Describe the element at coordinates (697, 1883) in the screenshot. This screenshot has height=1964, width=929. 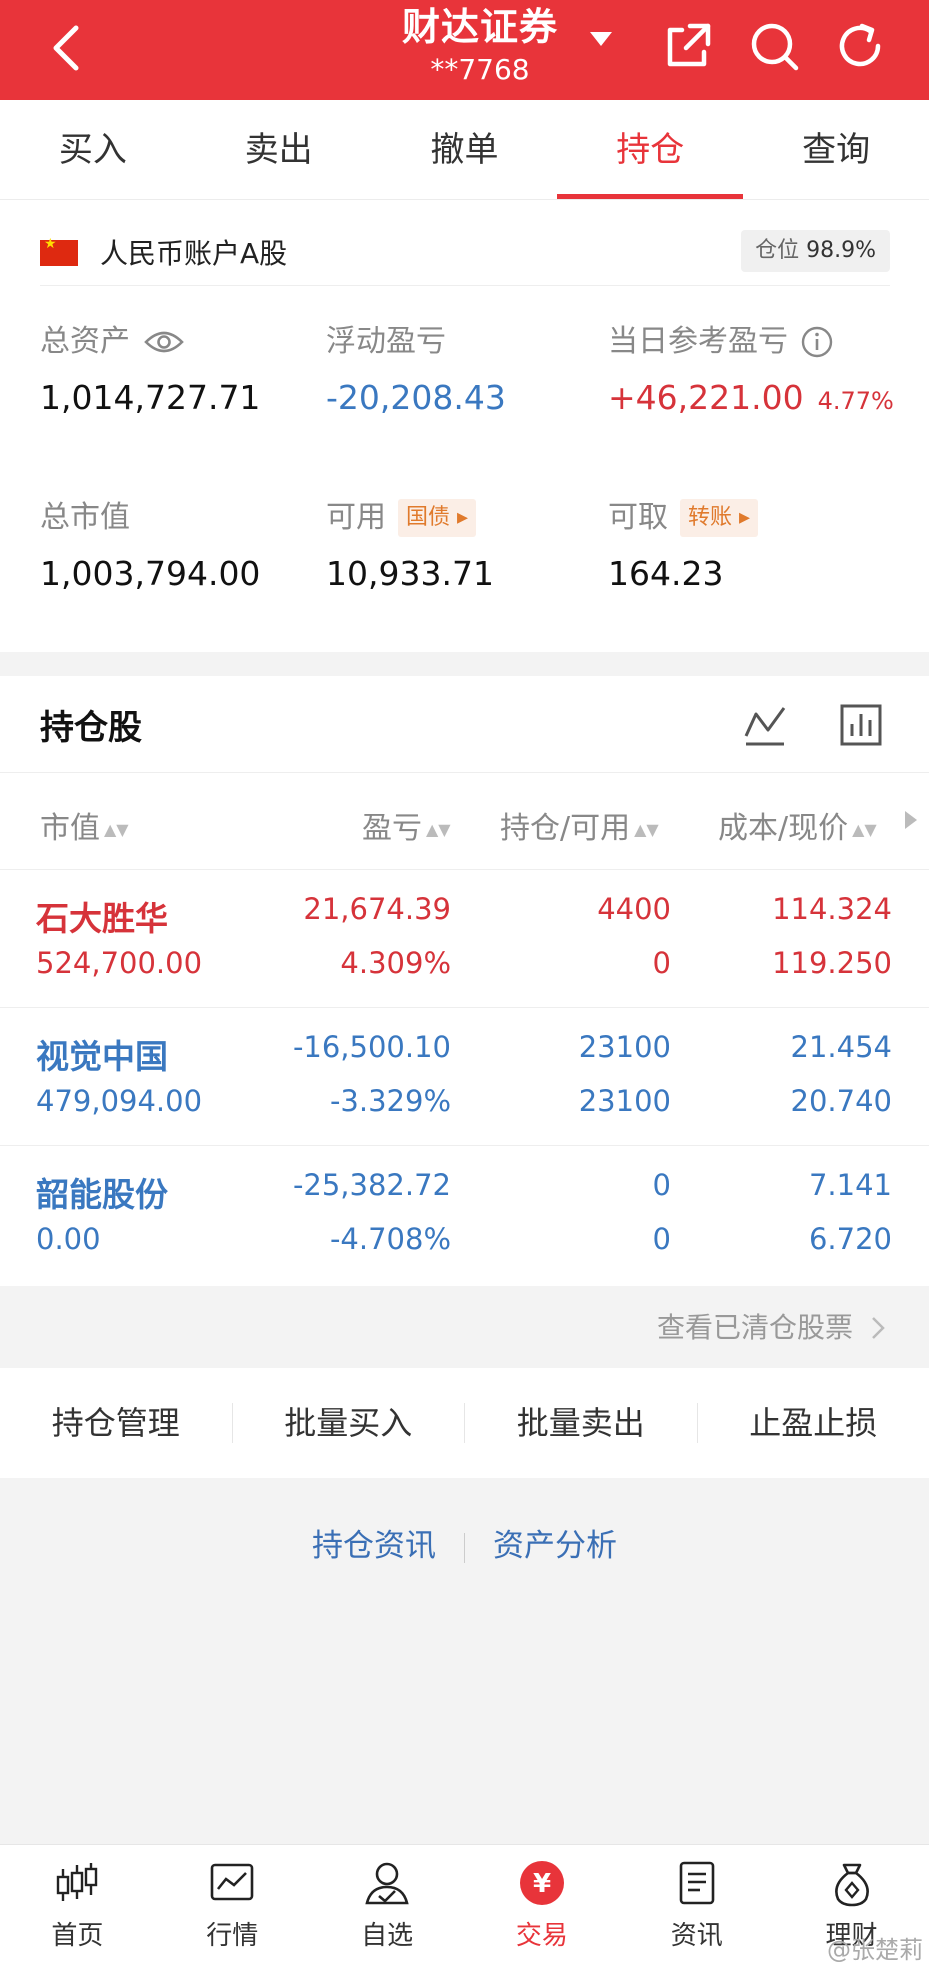
I see `document-icon` at that location.